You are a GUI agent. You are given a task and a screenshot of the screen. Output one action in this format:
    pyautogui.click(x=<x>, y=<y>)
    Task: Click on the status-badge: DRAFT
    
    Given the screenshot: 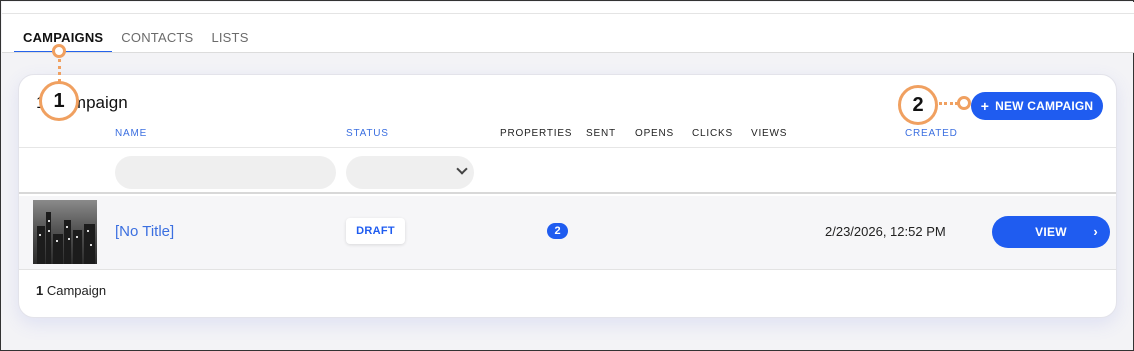 What is the action you would take?
    pyautogui.click(x=375, y=231)
    